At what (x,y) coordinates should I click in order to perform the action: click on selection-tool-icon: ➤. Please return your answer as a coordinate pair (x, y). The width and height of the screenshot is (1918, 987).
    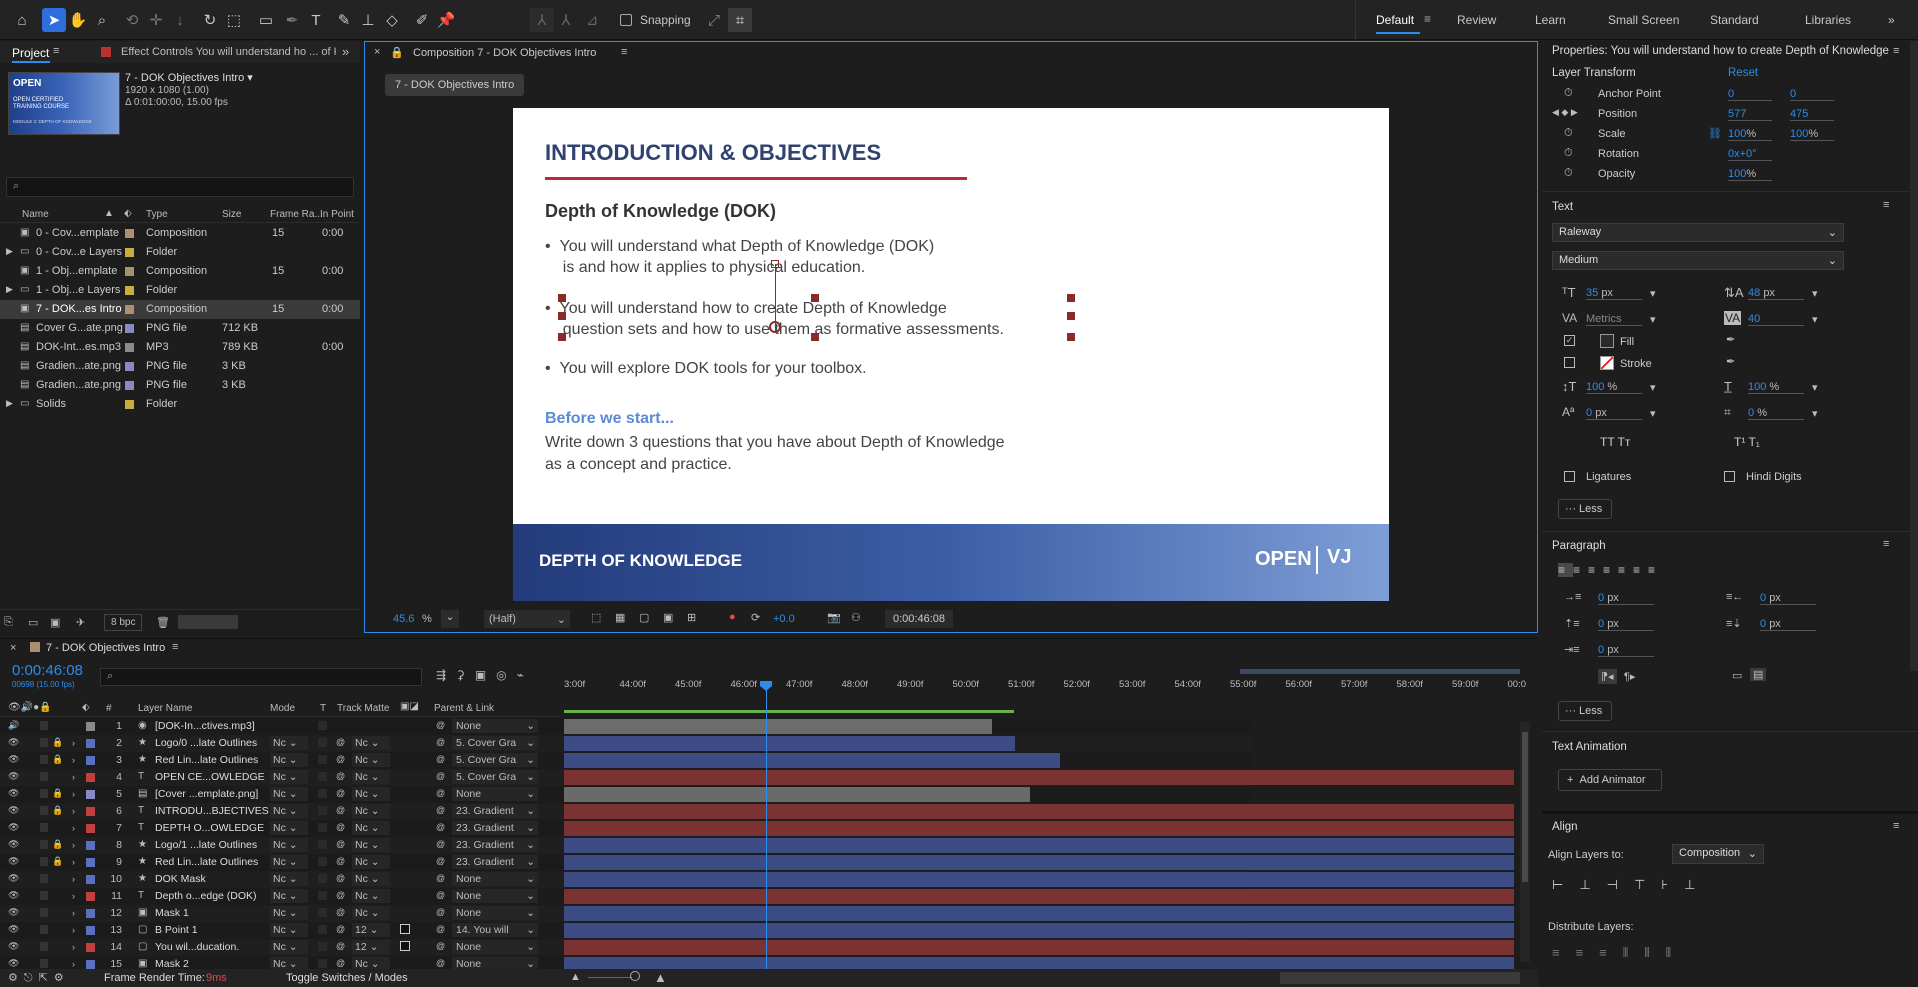
    Looking at the image, I should click on (54, 20).